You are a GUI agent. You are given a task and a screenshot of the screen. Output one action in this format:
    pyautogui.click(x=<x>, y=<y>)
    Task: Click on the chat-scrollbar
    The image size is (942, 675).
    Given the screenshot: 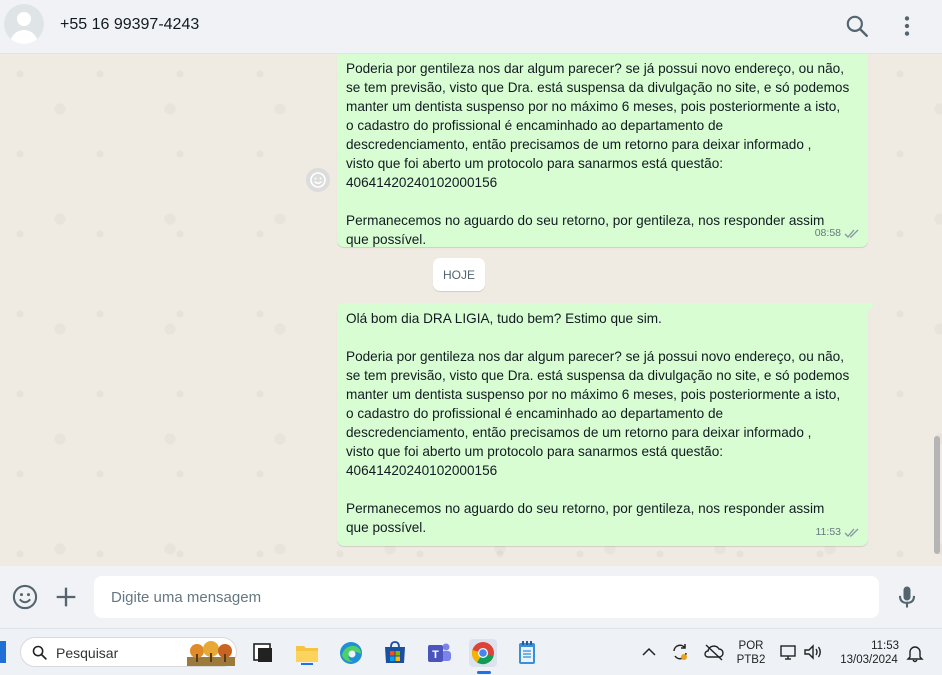 What is the action you would take?
    pyautogui.click(x=937, y=495)
    